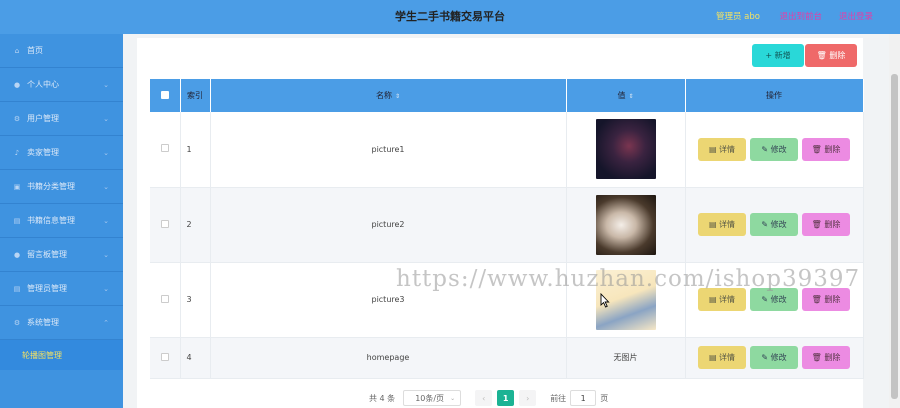 This screenshot has height=408, width=900. What do you see at coordinates (17, 254) in the screenshot?
I see `user-icon: ●` at bounding box center [17, 254].